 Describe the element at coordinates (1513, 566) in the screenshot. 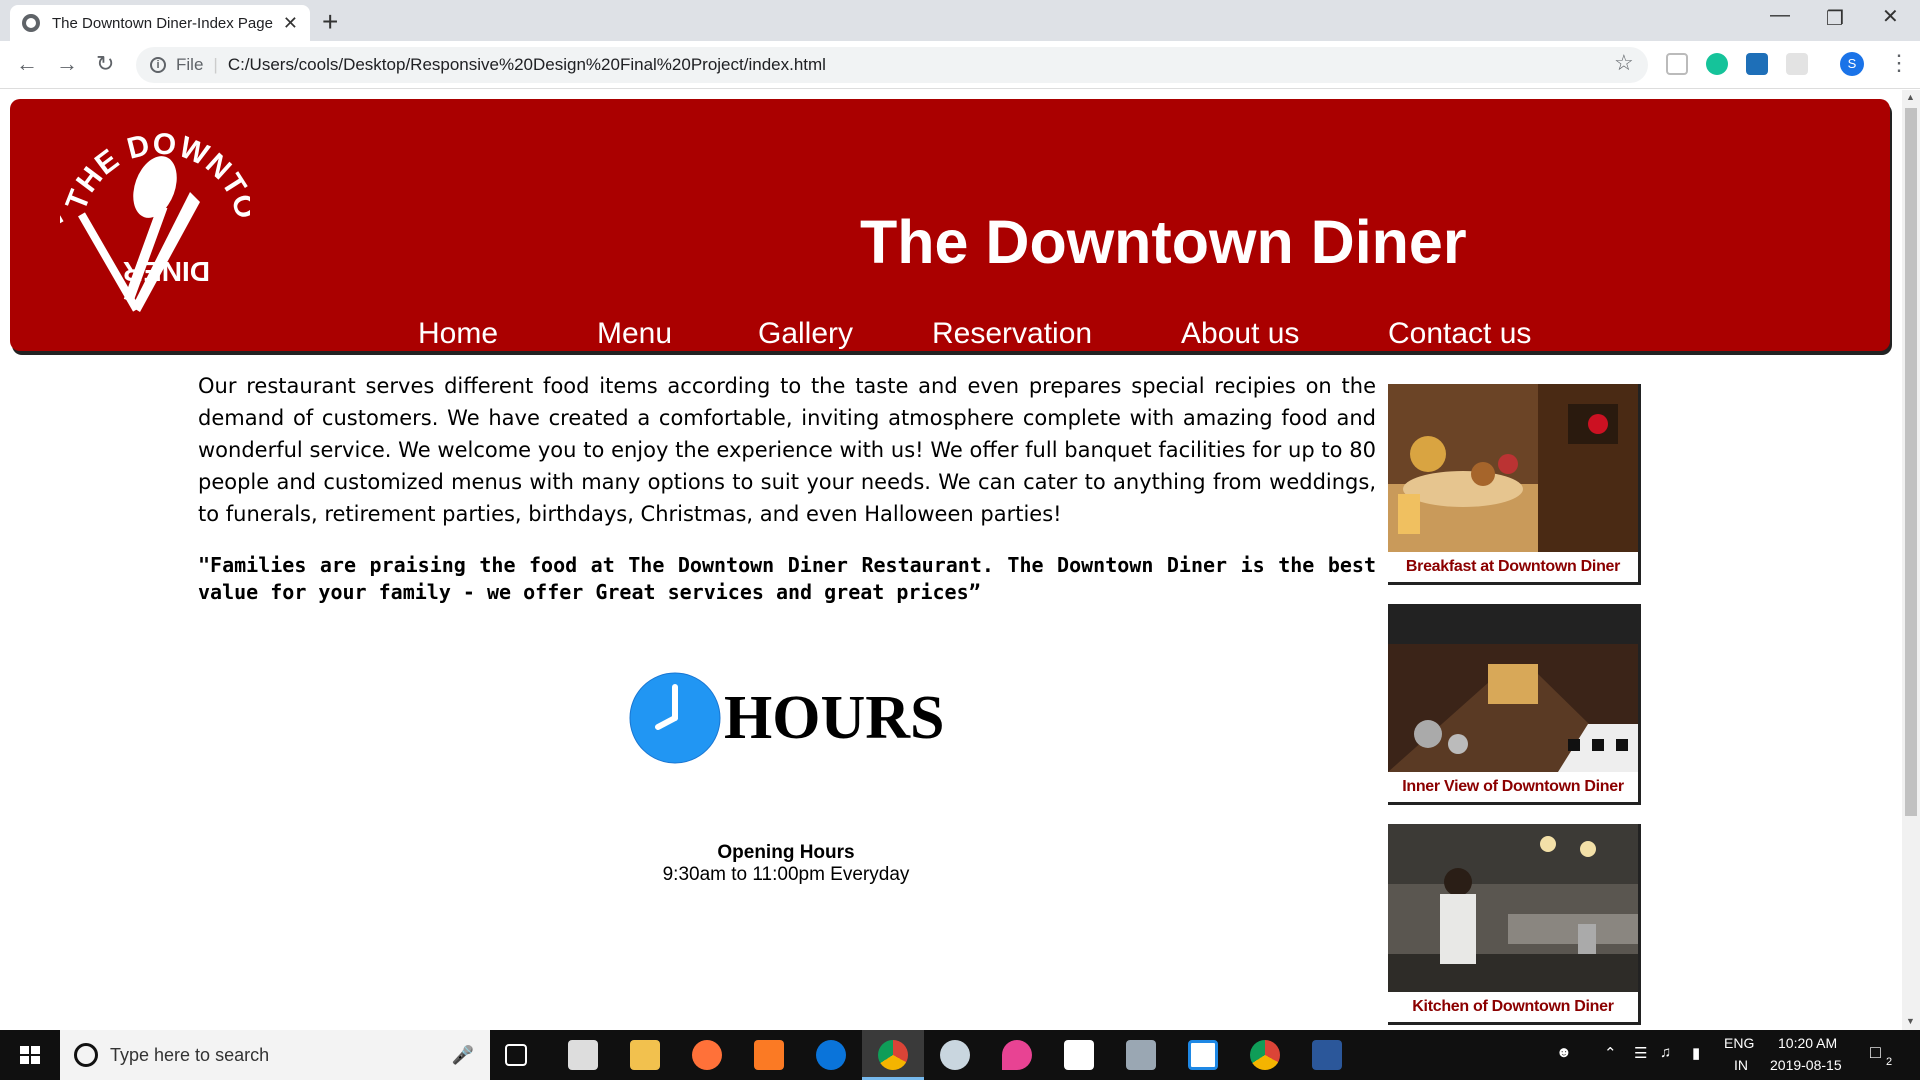

I see `breakfast-caption: Breakfast at Downtown Diner` at that location.